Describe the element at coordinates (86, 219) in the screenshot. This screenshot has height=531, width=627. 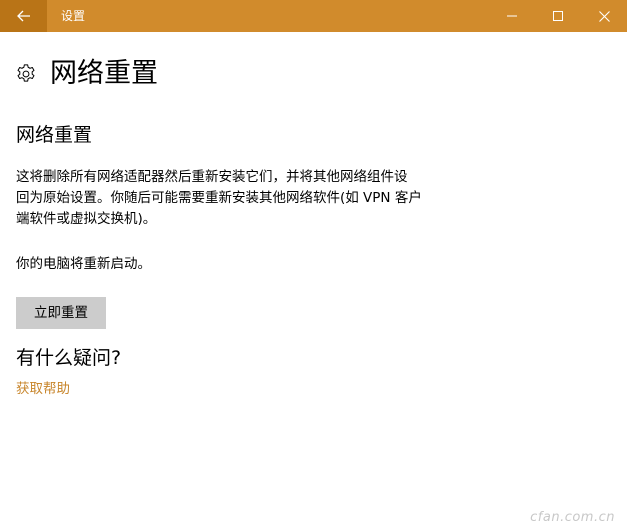
I see `description-line: 端软件或虚拟交换机)。` at that location.